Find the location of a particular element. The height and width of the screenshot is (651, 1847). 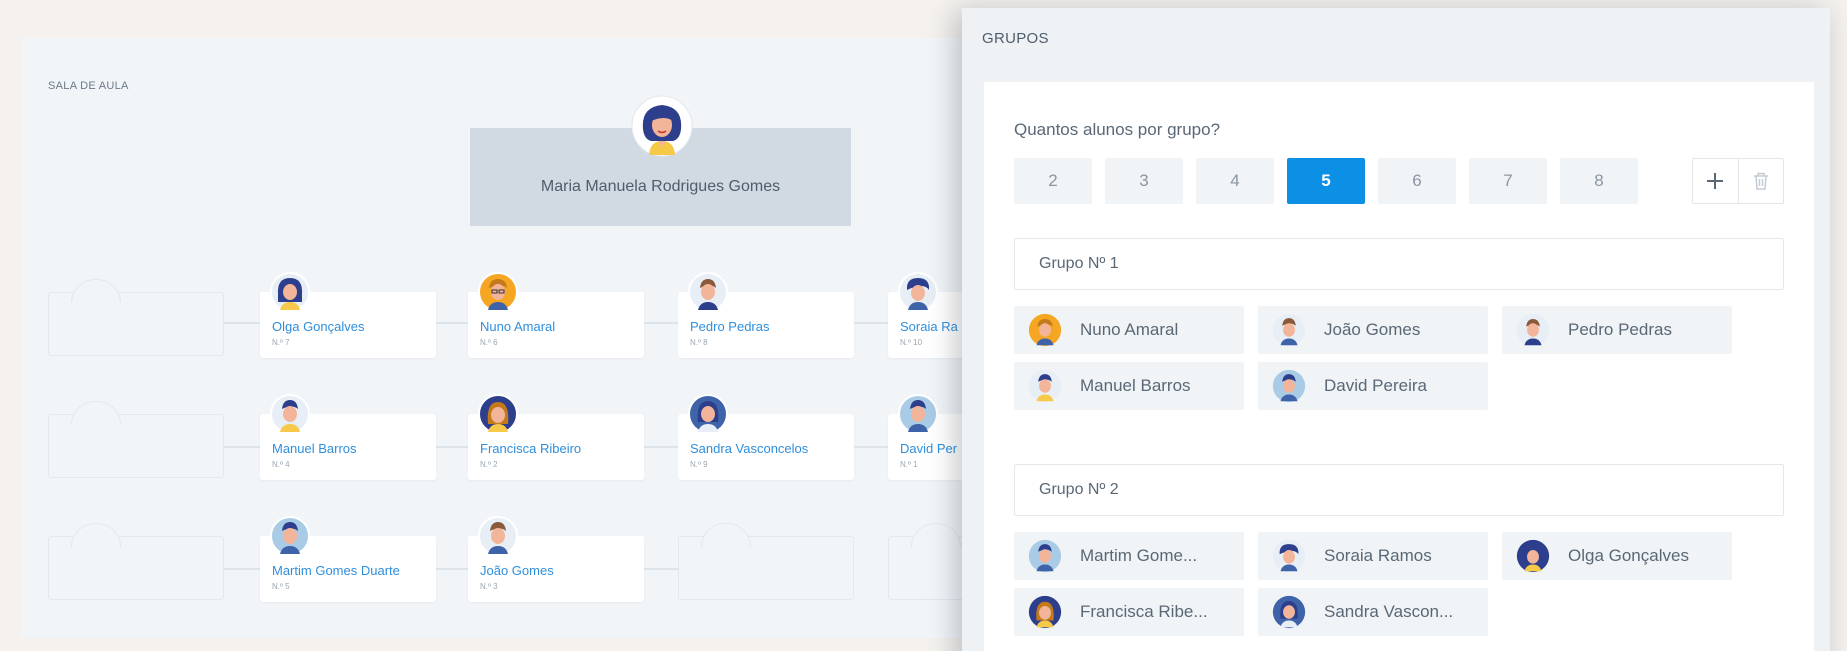

teacher-name: Maria Manuela Rodrigues Gomes is located at coordinates (660, 186).